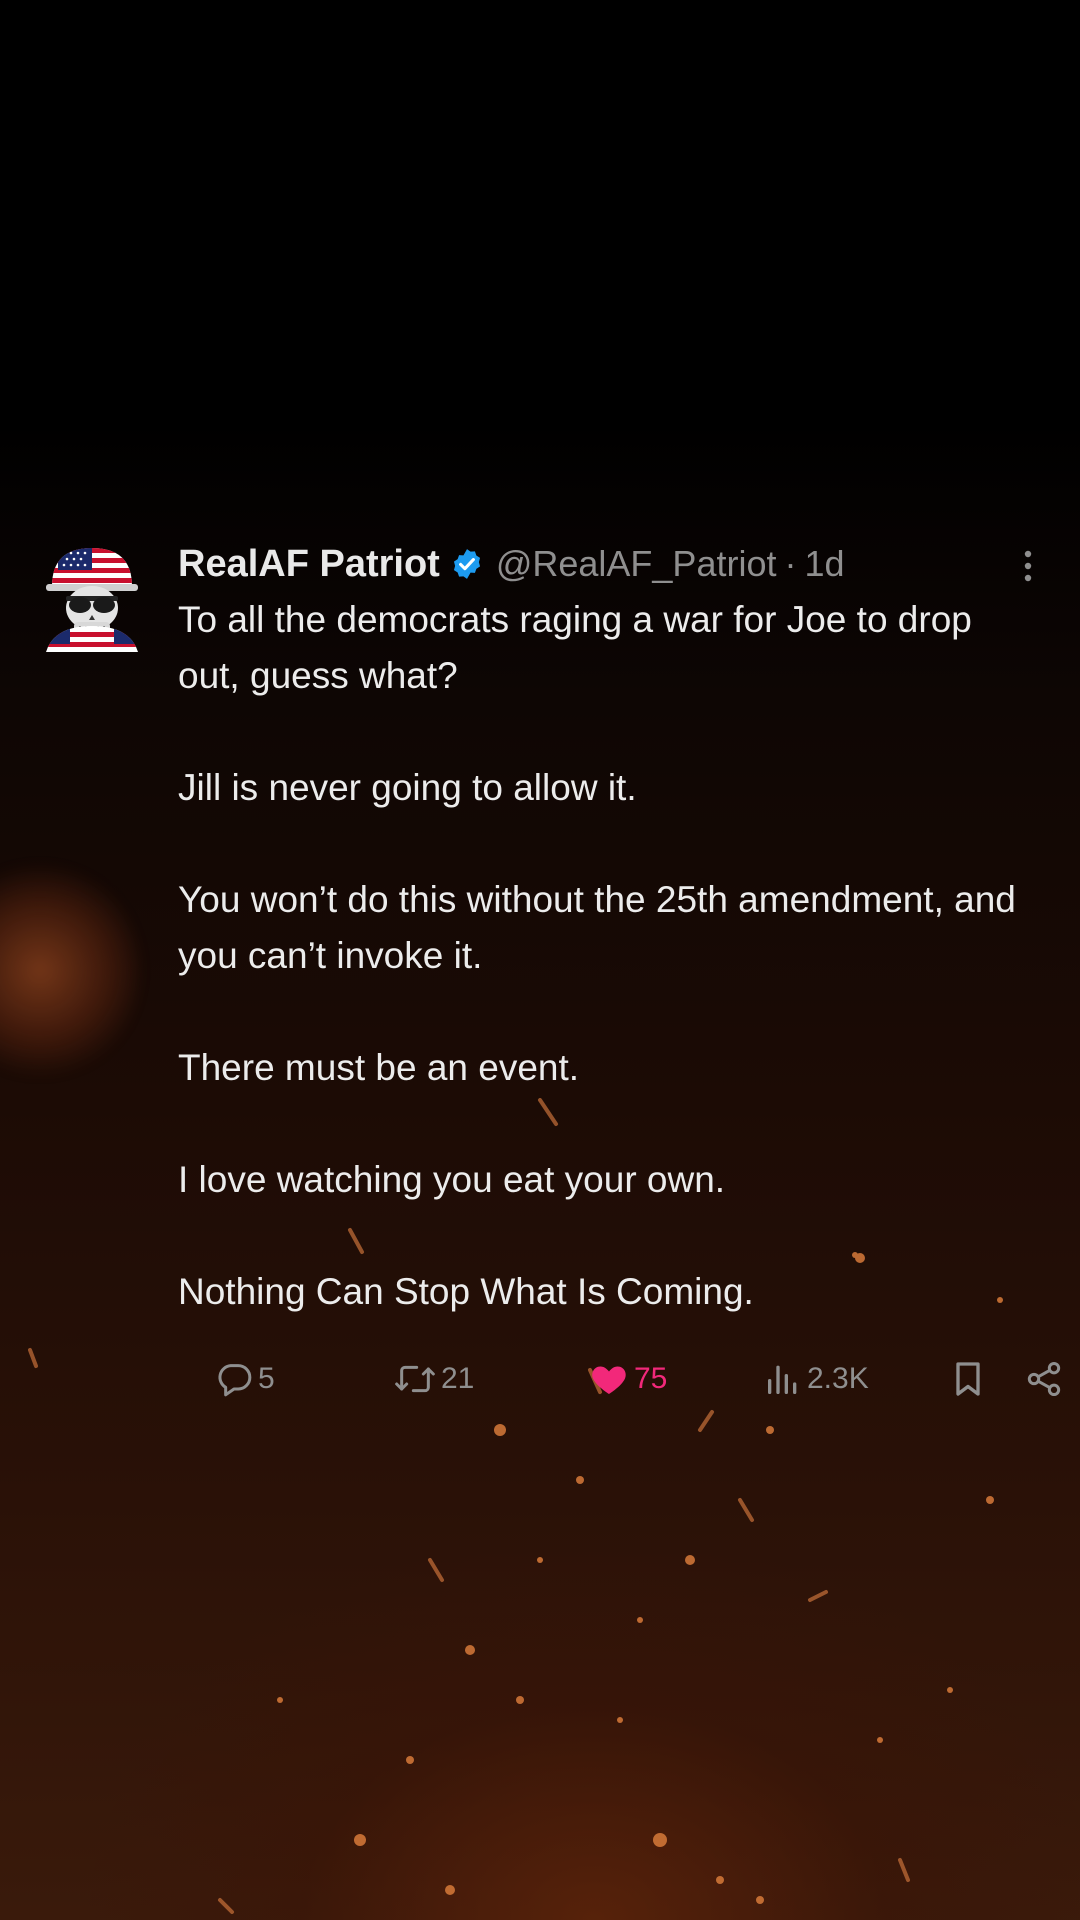 Image resolution: width=1080 pixels, height=1920 pixels. What do you see at coordinates (609, 1380) in the screenshot?
I see `like-icon` at bounding box center [609, 1380].